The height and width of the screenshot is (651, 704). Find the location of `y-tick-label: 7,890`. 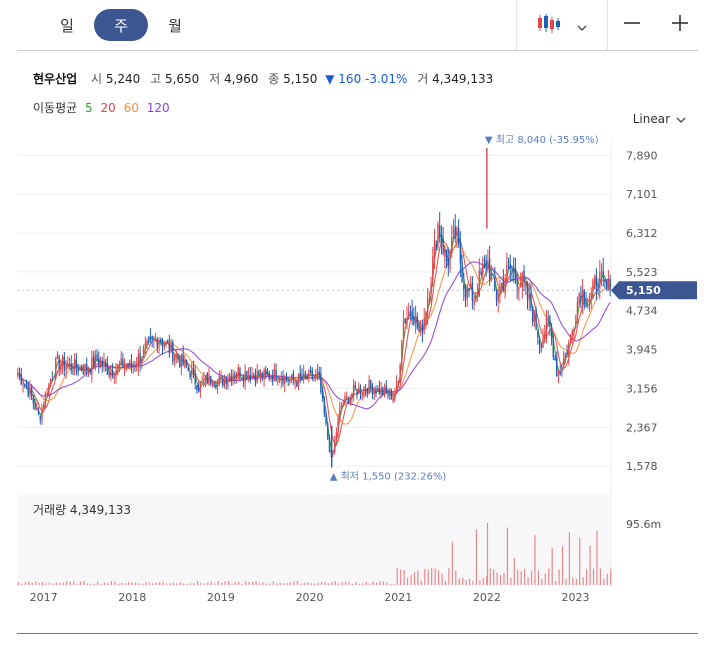

y-tick-label: 7,890 is located at coordinates (642, 155).